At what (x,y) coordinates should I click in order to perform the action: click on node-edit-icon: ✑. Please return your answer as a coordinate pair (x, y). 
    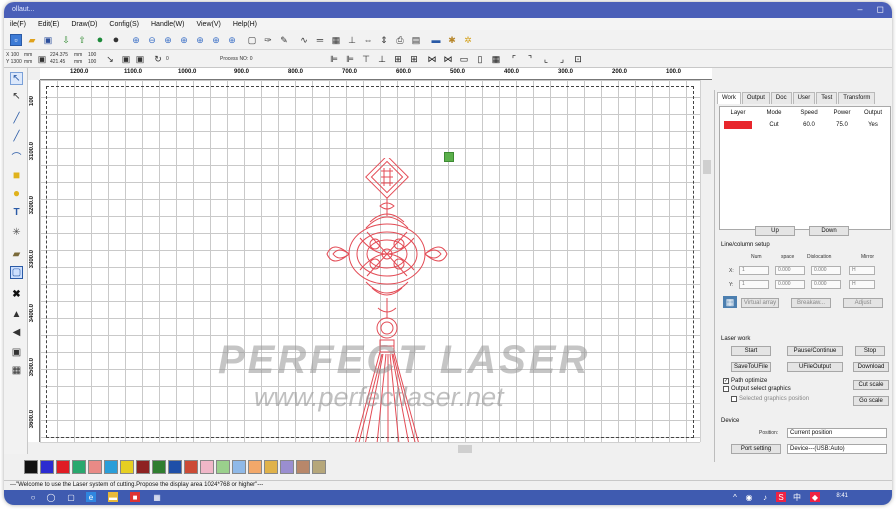
    Looking at the image, I should click on (268, 40).